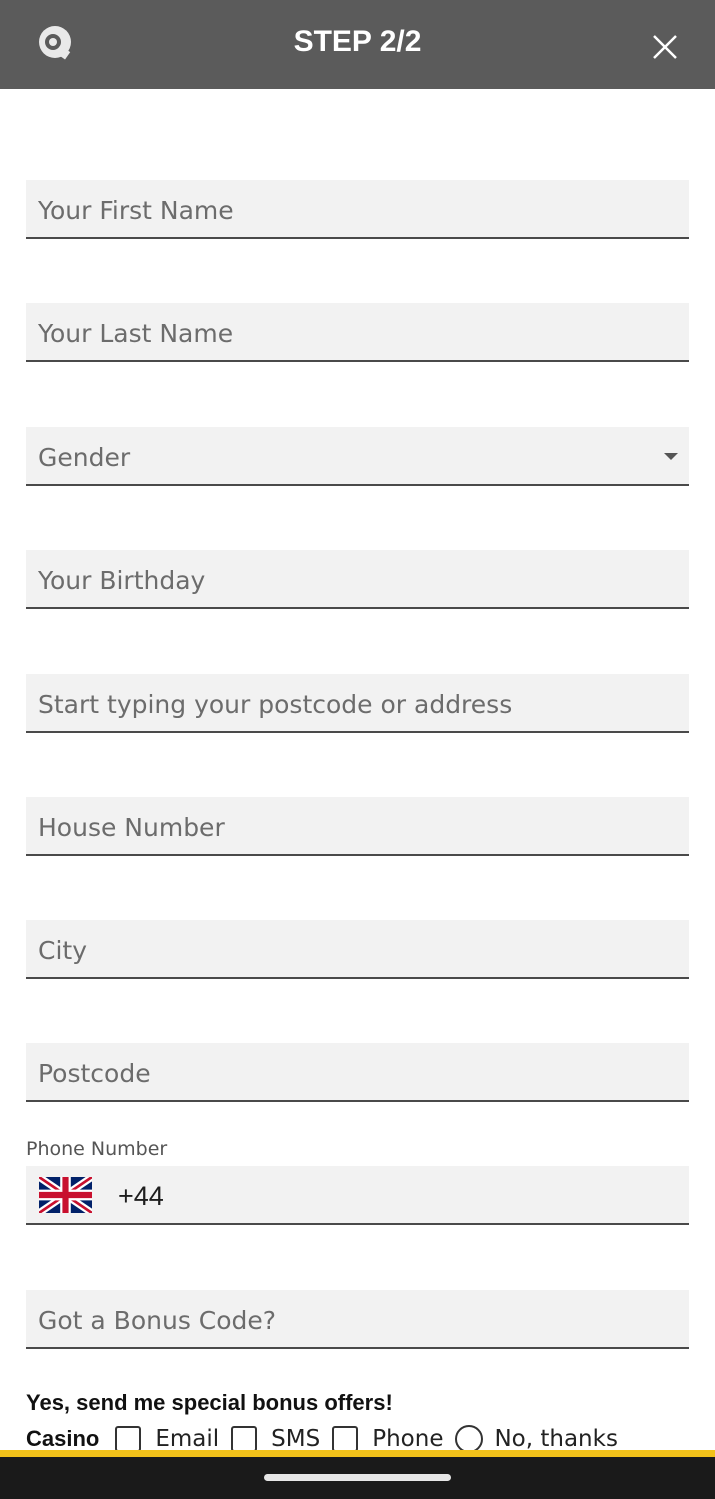 The width and height of the screenshot is (715, 1499). I want to click on address-search-field: Start typing your postcode or address, so click(357, 703).